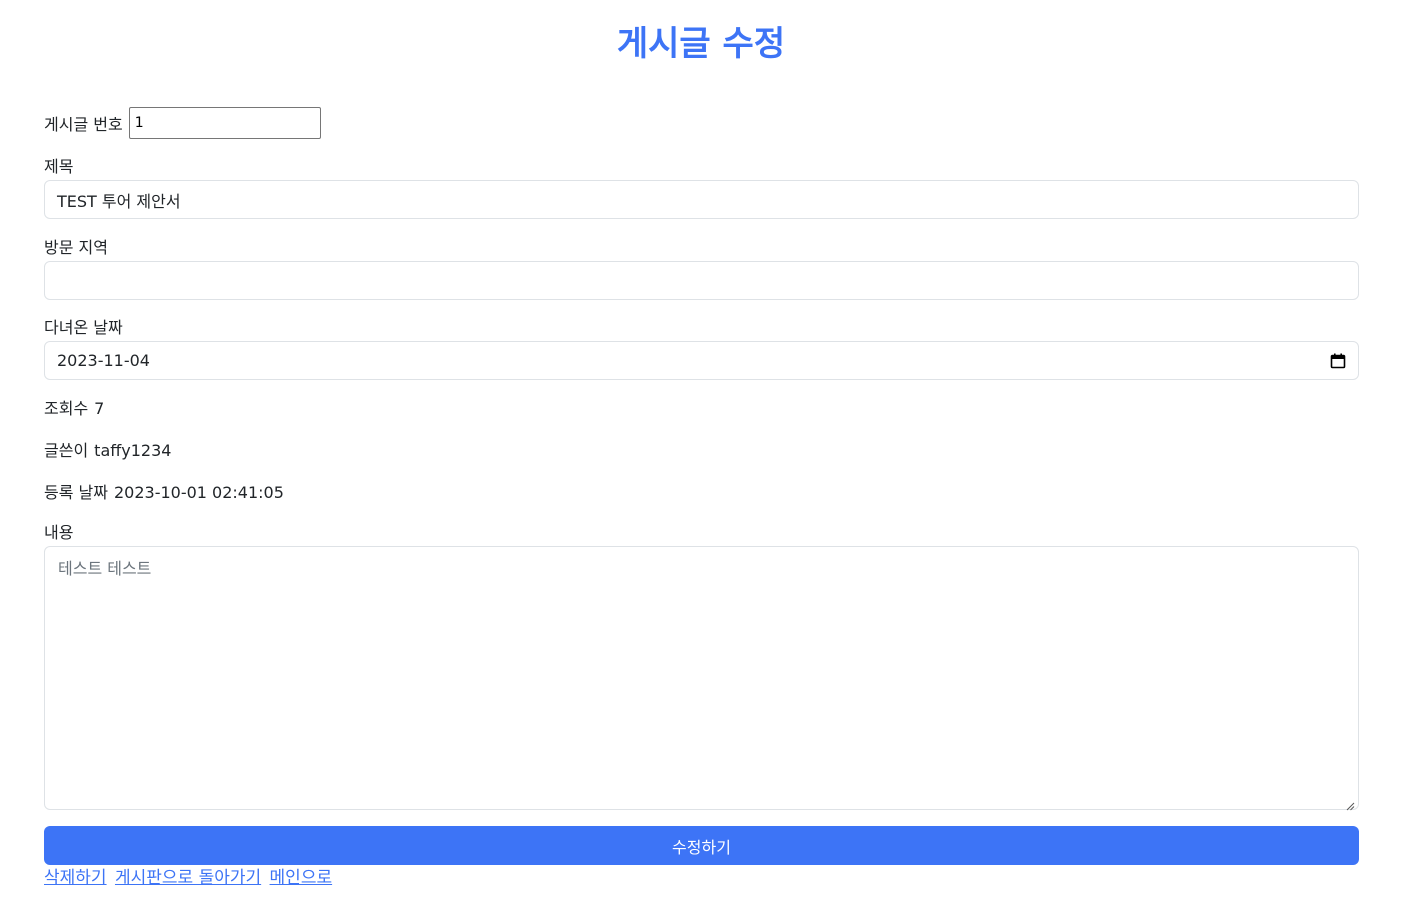 The height and width of the screenshot is (900, 1416). I want to click on footer-links: 삭제하기 게시판으로 돌아가기 메인으로, so click(189, 878).